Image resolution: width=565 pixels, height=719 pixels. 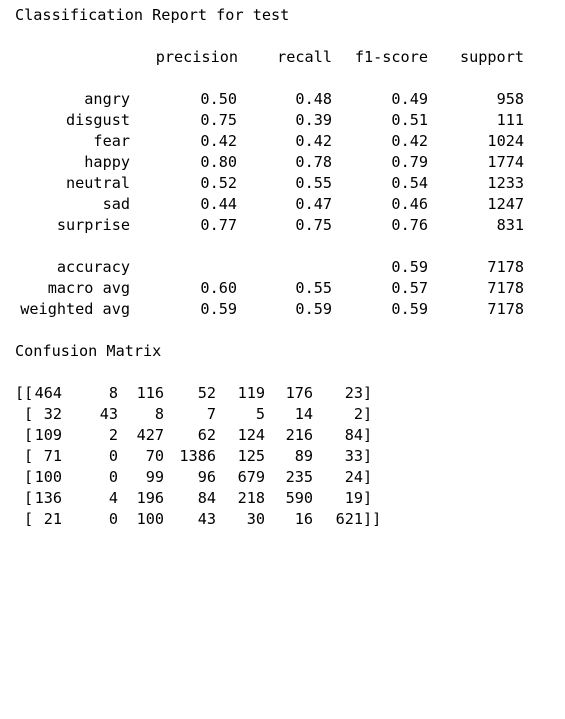 What do you see at coordinates (282, 267) in the screenshot?
I see `report-summary-accuracy: accuracy 0.59 7178` at bounding box center [282, 267].